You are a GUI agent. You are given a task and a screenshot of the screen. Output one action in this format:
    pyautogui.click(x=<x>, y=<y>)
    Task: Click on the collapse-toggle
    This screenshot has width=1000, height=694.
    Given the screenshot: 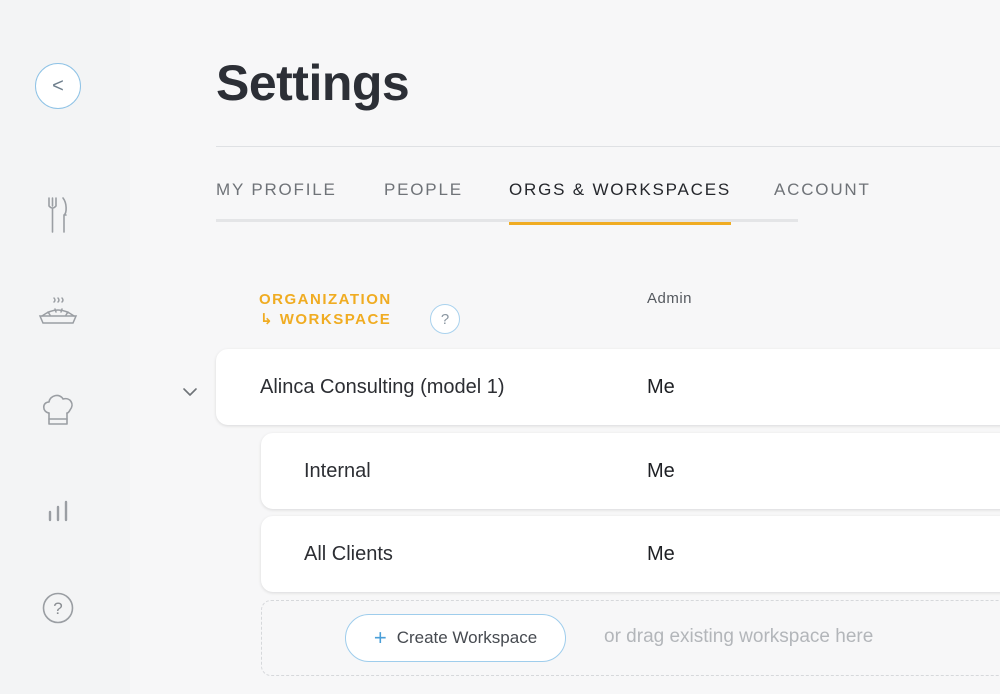 What is the action you would take?
    pyautogui.click(x=190, y=392)
    